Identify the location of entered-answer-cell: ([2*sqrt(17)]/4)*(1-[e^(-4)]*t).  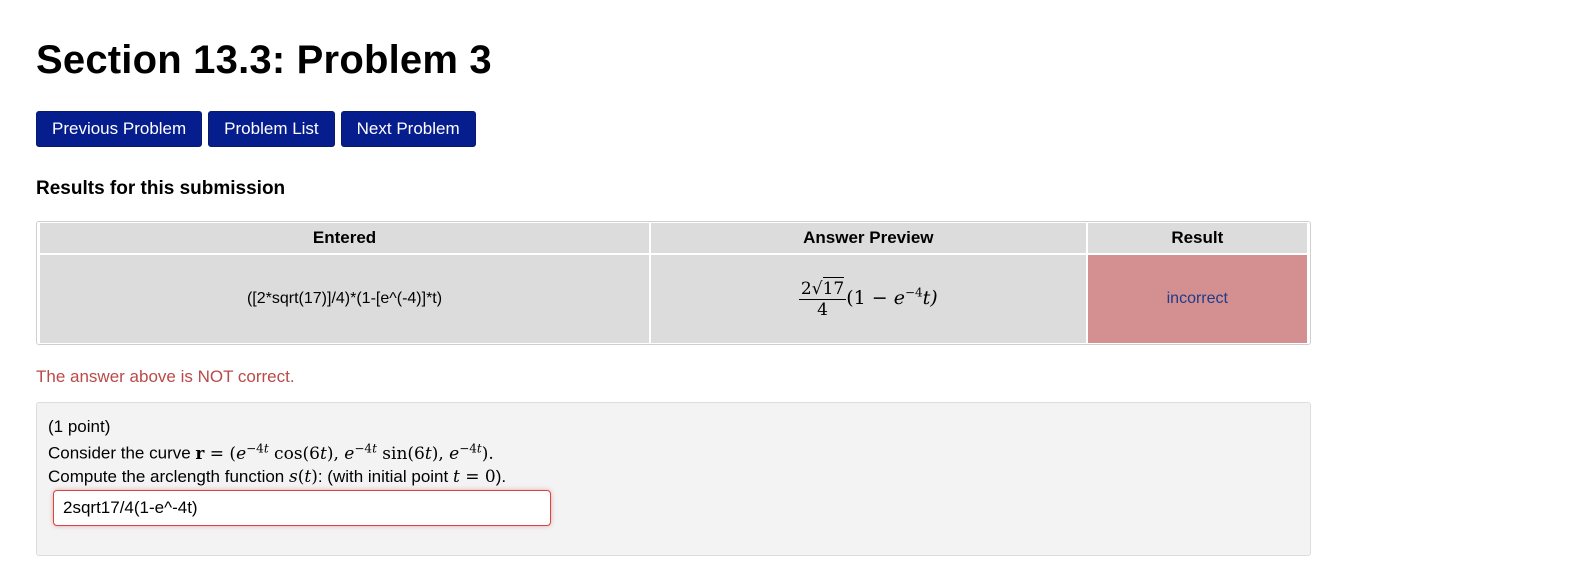
(345, 299).